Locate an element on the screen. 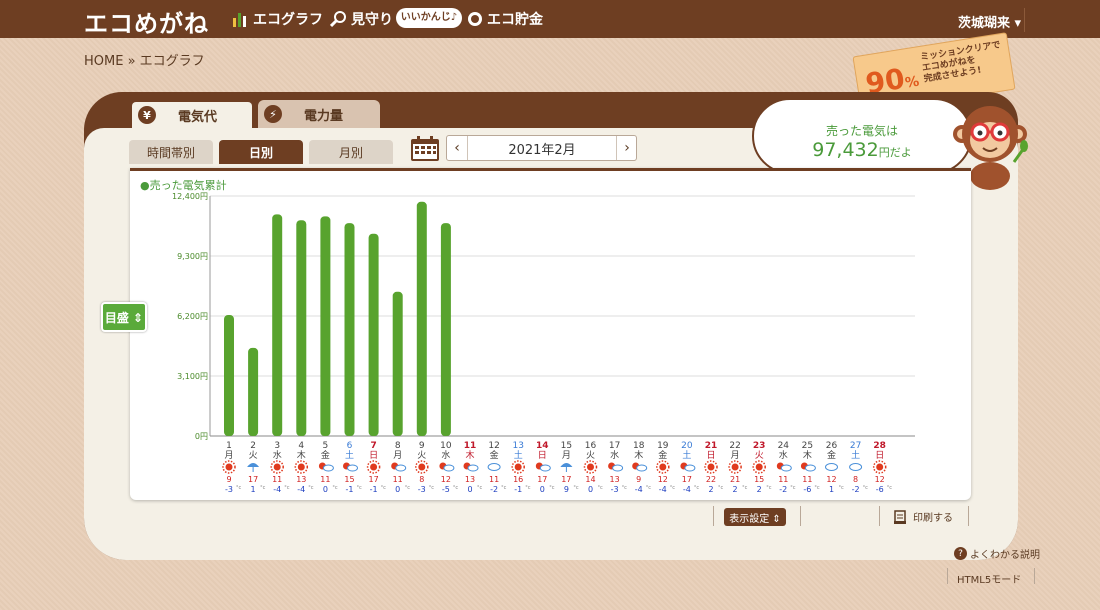  temp-high: 17 is located at coordinates (687, 479).